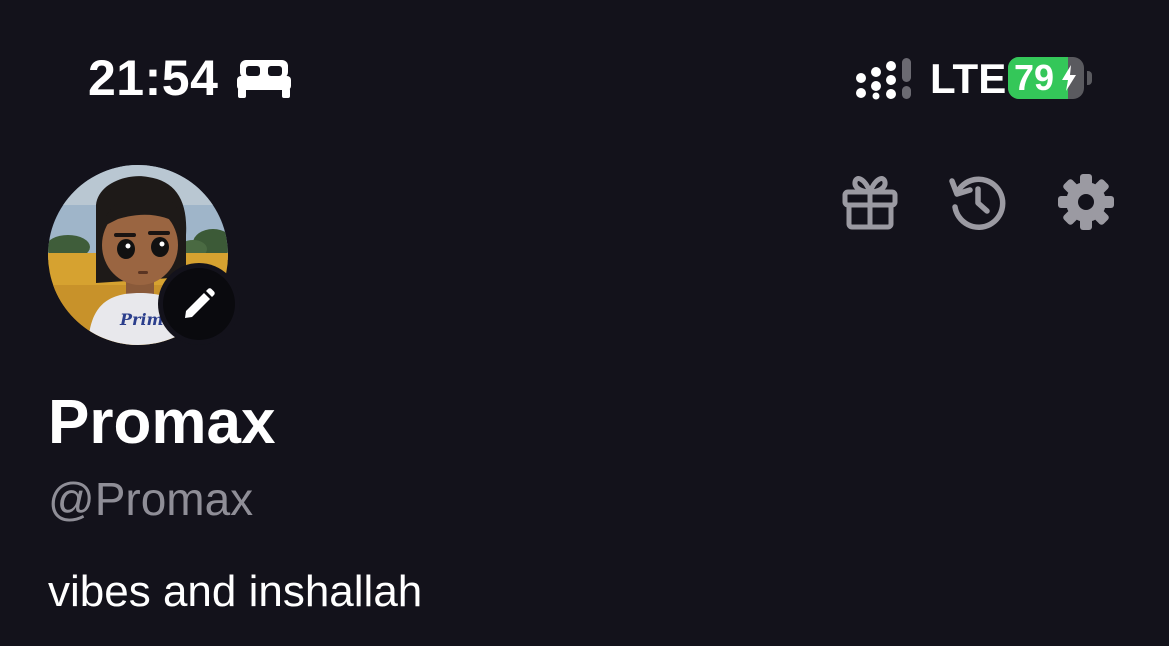 This screenshot has width=1169, height=646. I want to click on charging-bolt-icon, so click(1069, 78).